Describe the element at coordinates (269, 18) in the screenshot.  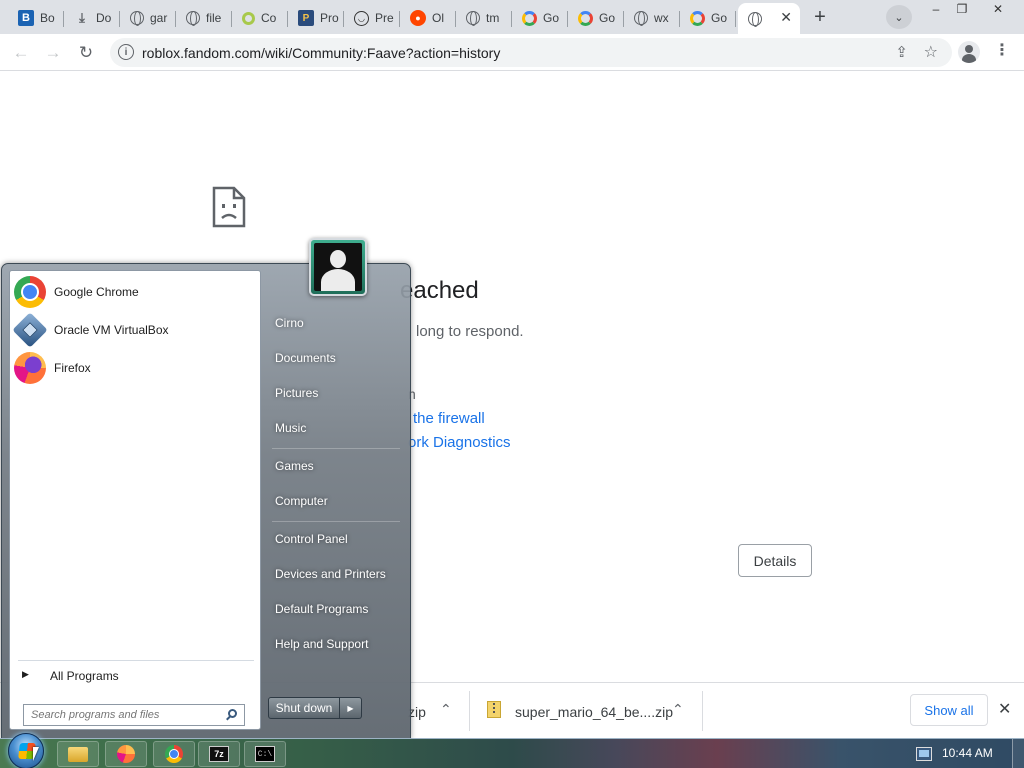
I see `tab-title: Co` at that location.